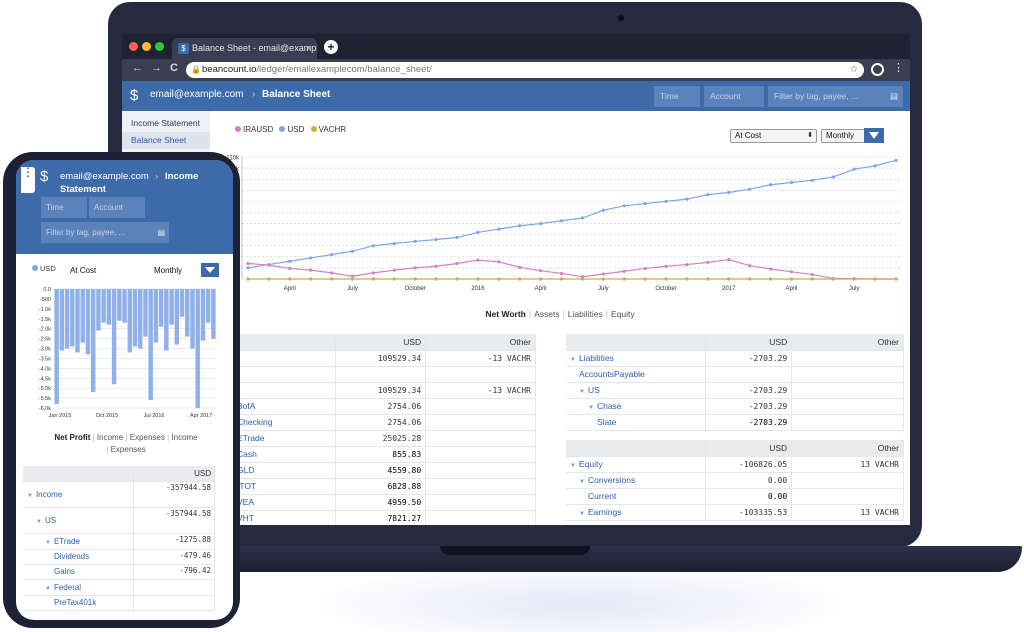 This screenshot has width=1024, height=632. Describe the element at coordinates (156, 68) in the screenshot. I see `forward-icon: →` at that location.